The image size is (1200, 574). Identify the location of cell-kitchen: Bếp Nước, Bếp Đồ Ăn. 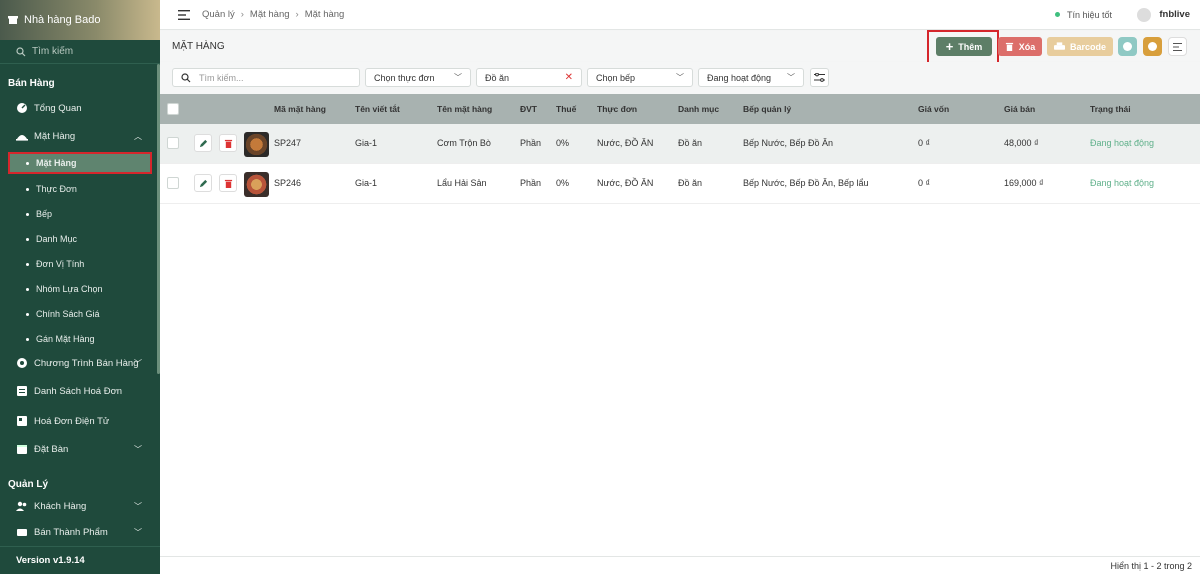
(788, 143).